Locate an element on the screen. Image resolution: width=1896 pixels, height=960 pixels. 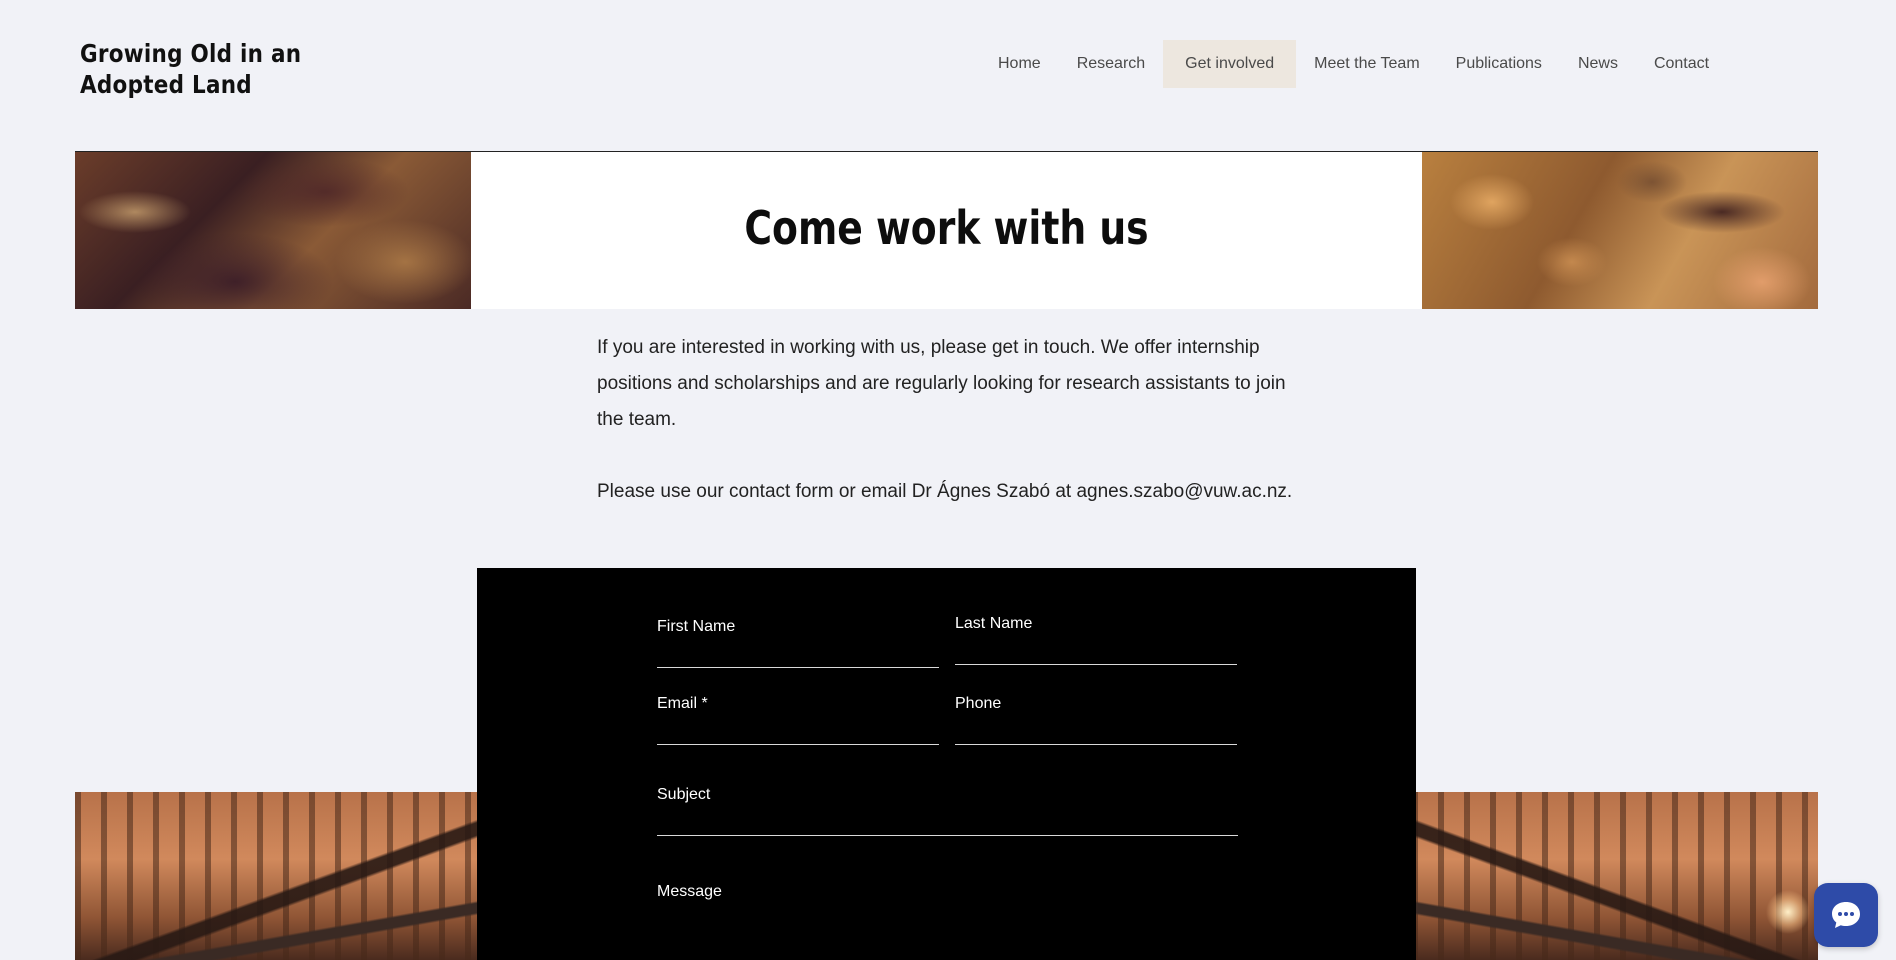
first-name-field: First Name is located at coordinates (798, 643).